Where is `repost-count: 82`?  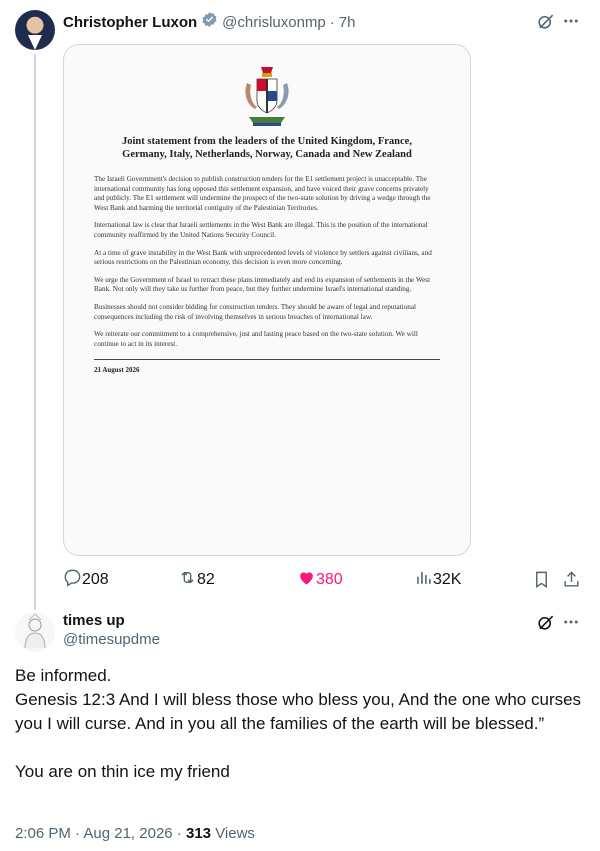 repost-count: 82 is located at coordinates (206, 579).